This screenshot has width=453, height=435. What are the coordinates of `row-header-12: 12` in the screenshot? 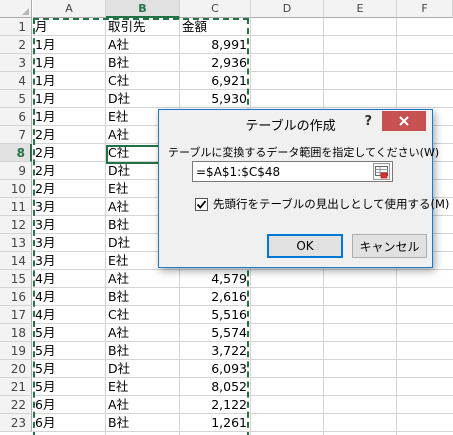 It's located at (16, 225).